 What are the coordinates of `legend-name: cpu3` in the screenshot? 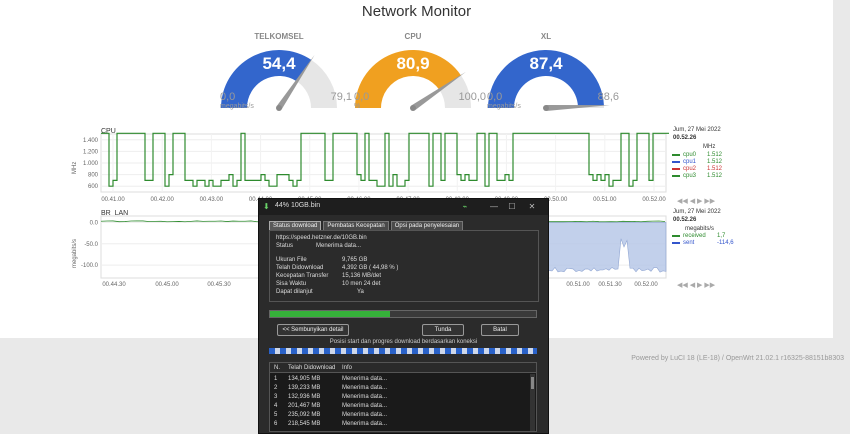 It's located at (690, 176).